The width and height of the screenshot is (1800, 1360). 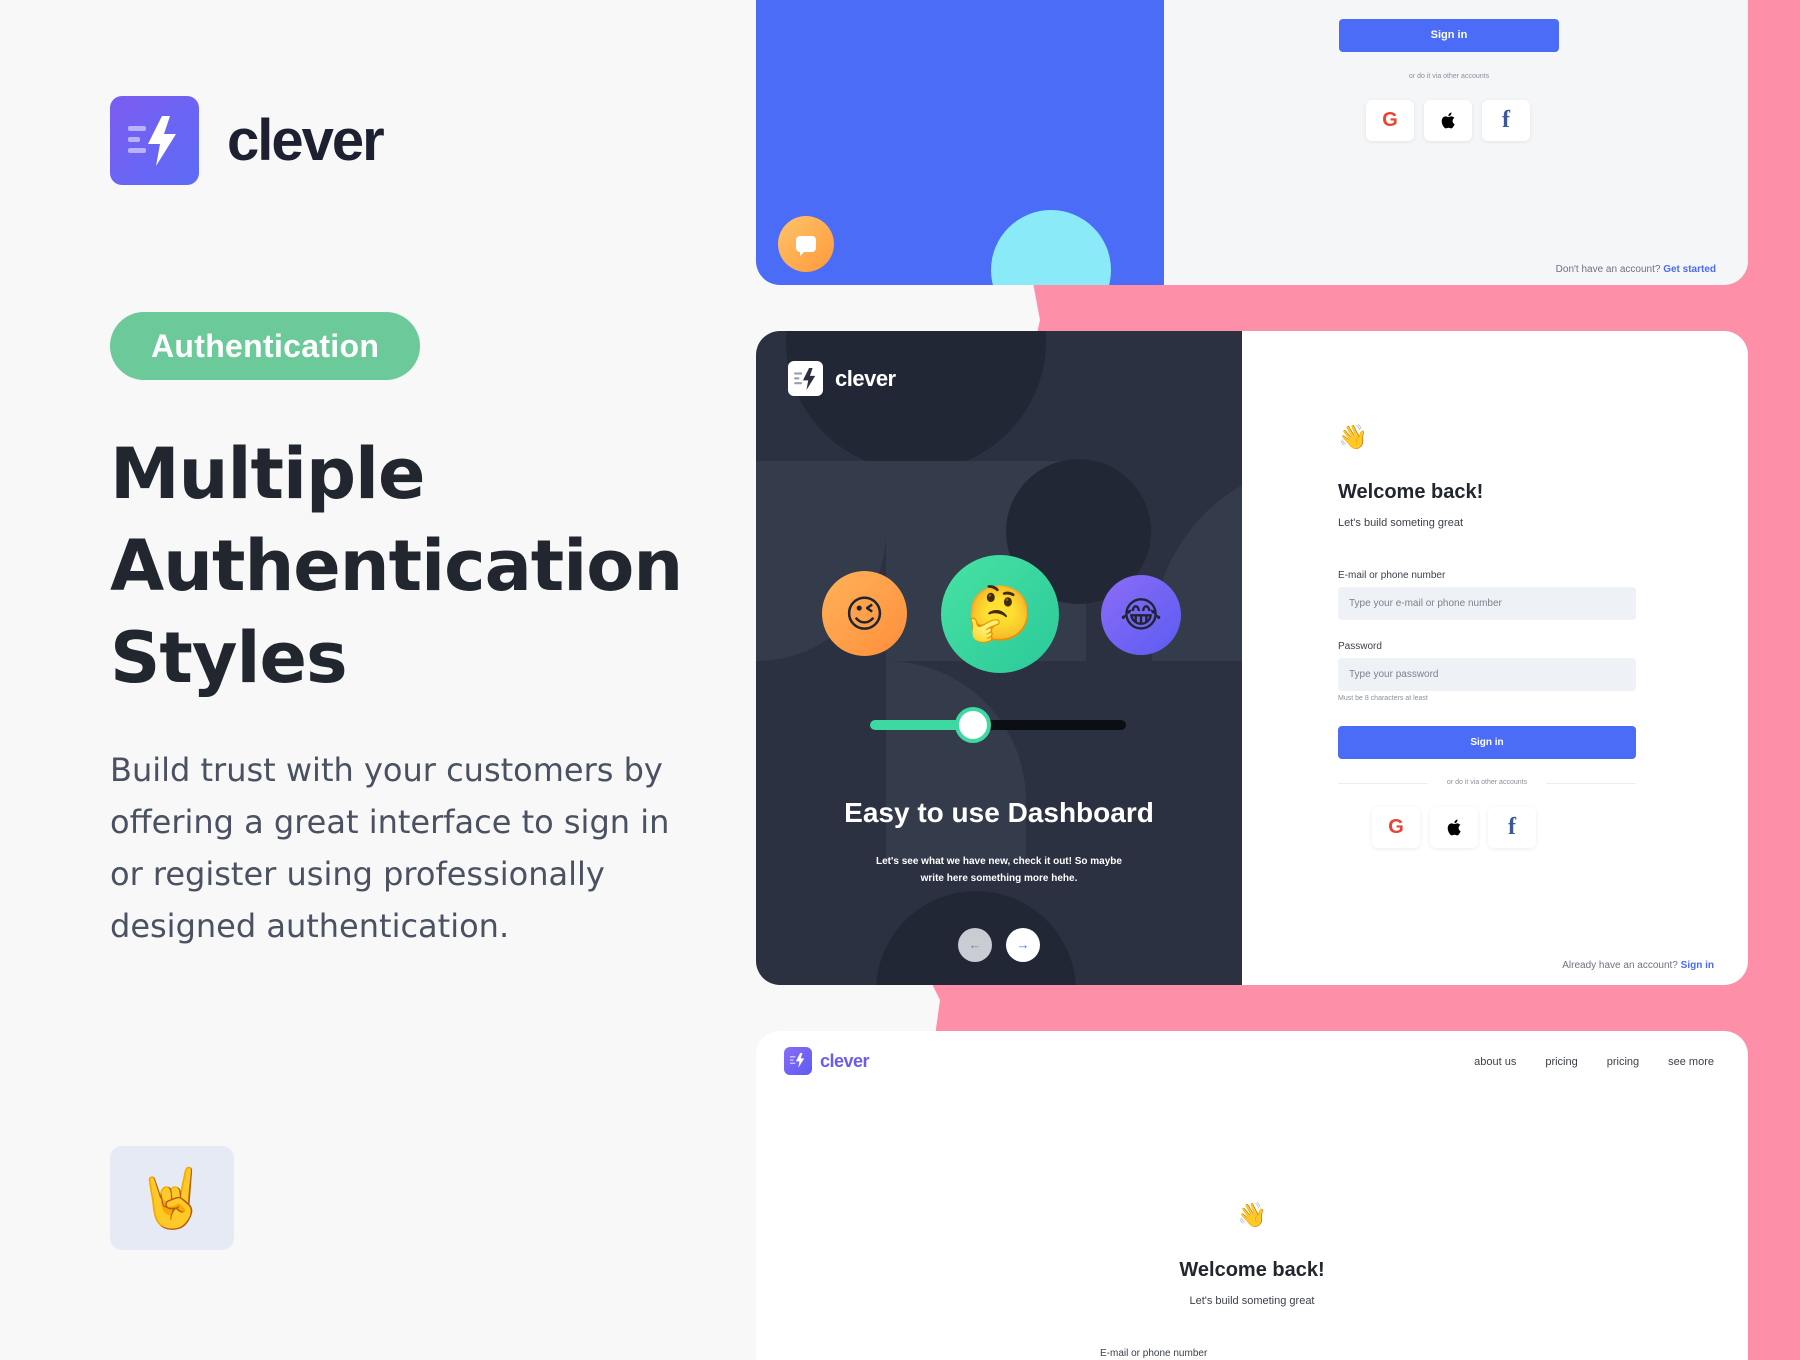 What do you see at coordinates (1383, 698) in the screenshot?
I see `password-hint: Must be 8 characters at least` at bounding box center [1383, 698].